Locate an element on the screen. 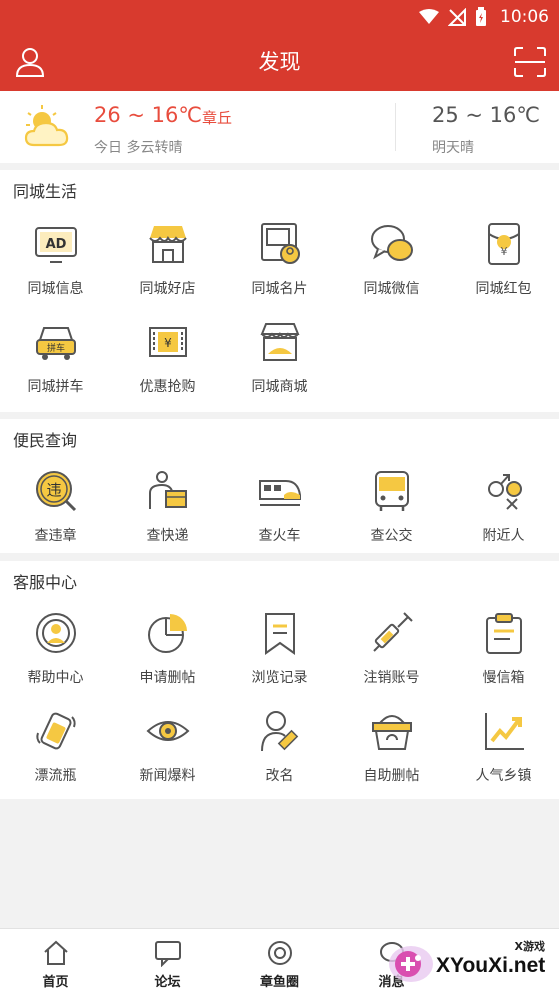  mall-icon is located at coordinates (280, 342).